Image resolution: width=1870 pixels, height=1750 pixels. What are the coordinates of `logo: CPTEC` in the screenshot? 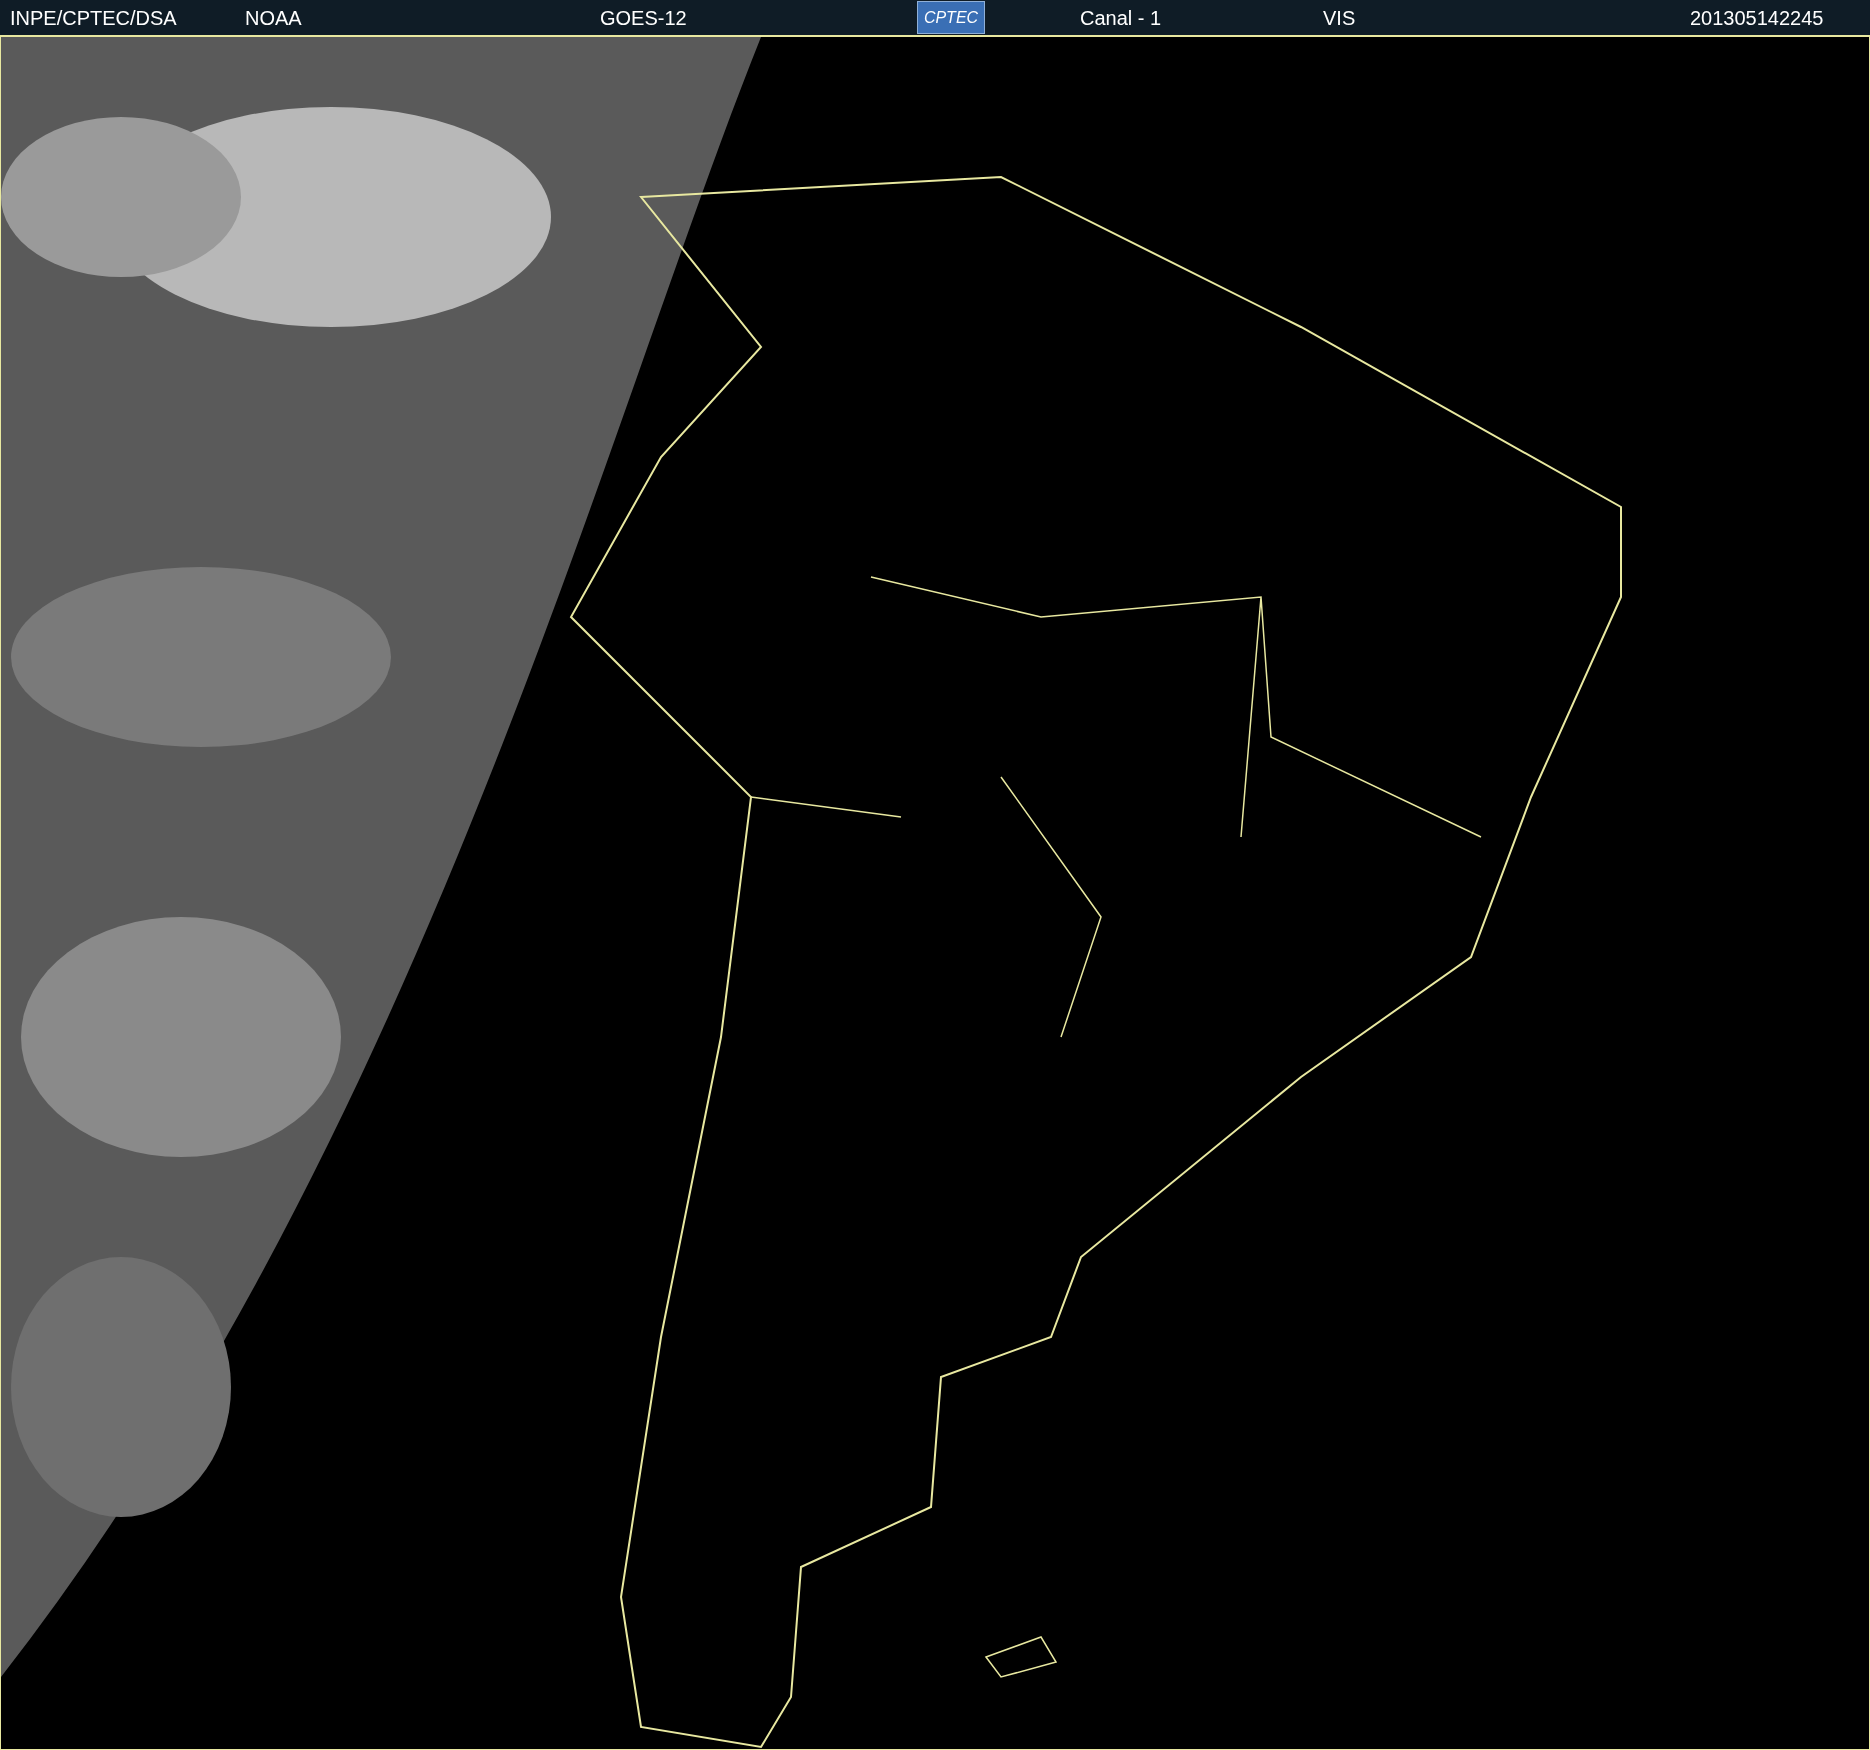 It's located at (951, 17).